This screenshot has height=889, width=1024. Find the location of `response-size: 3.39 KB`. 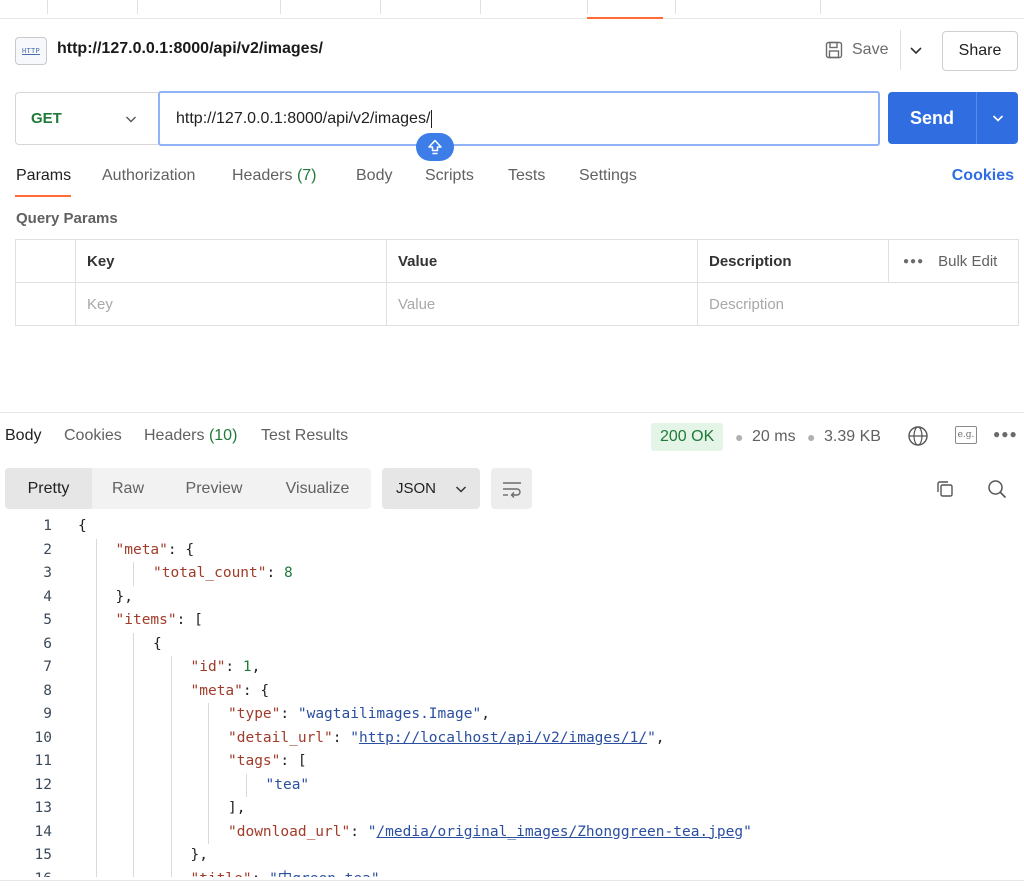

response-size: 3.39 KB is located at coordinates (852, 437).